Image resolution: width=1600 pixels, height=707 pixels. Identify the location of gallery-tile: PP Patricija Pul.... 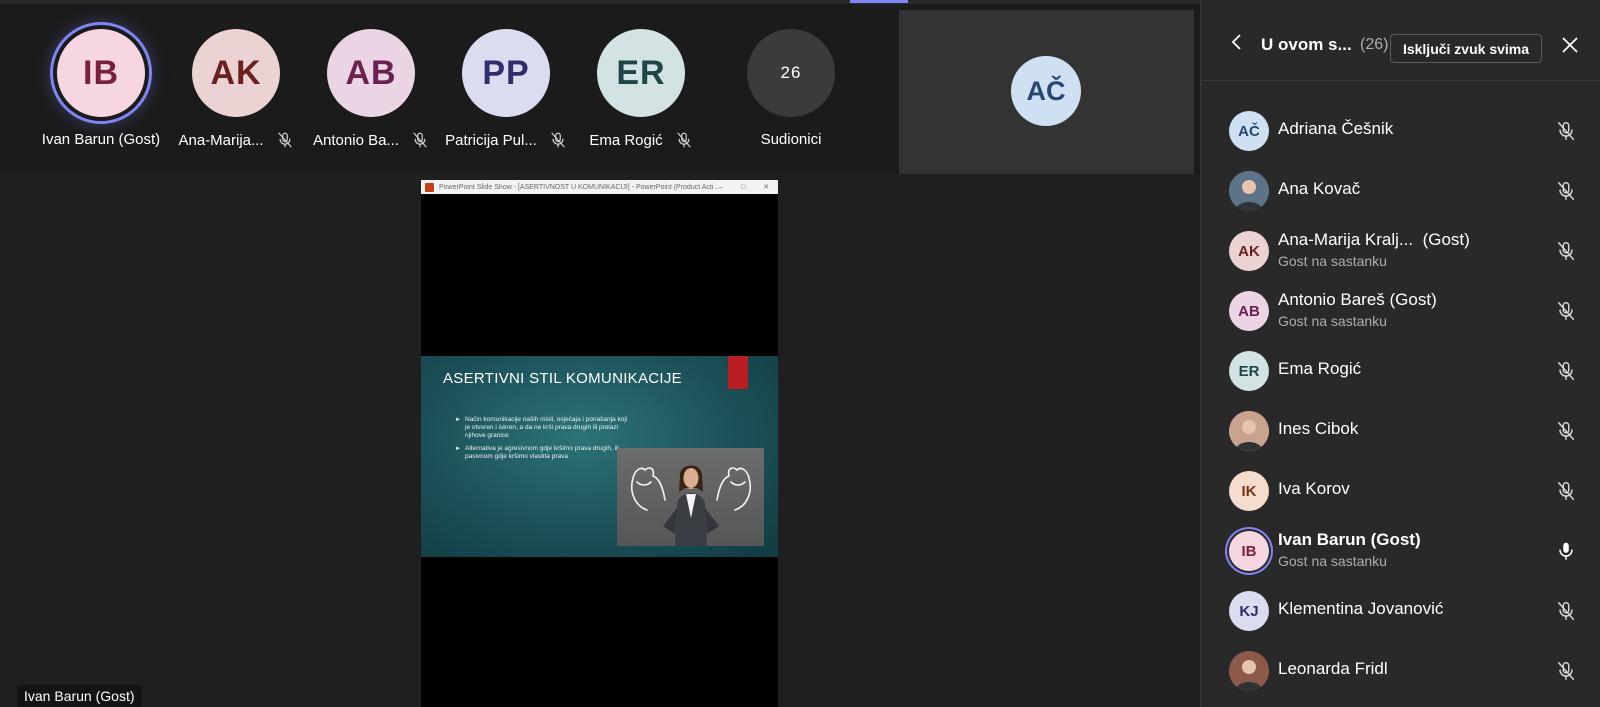
(506, 89).